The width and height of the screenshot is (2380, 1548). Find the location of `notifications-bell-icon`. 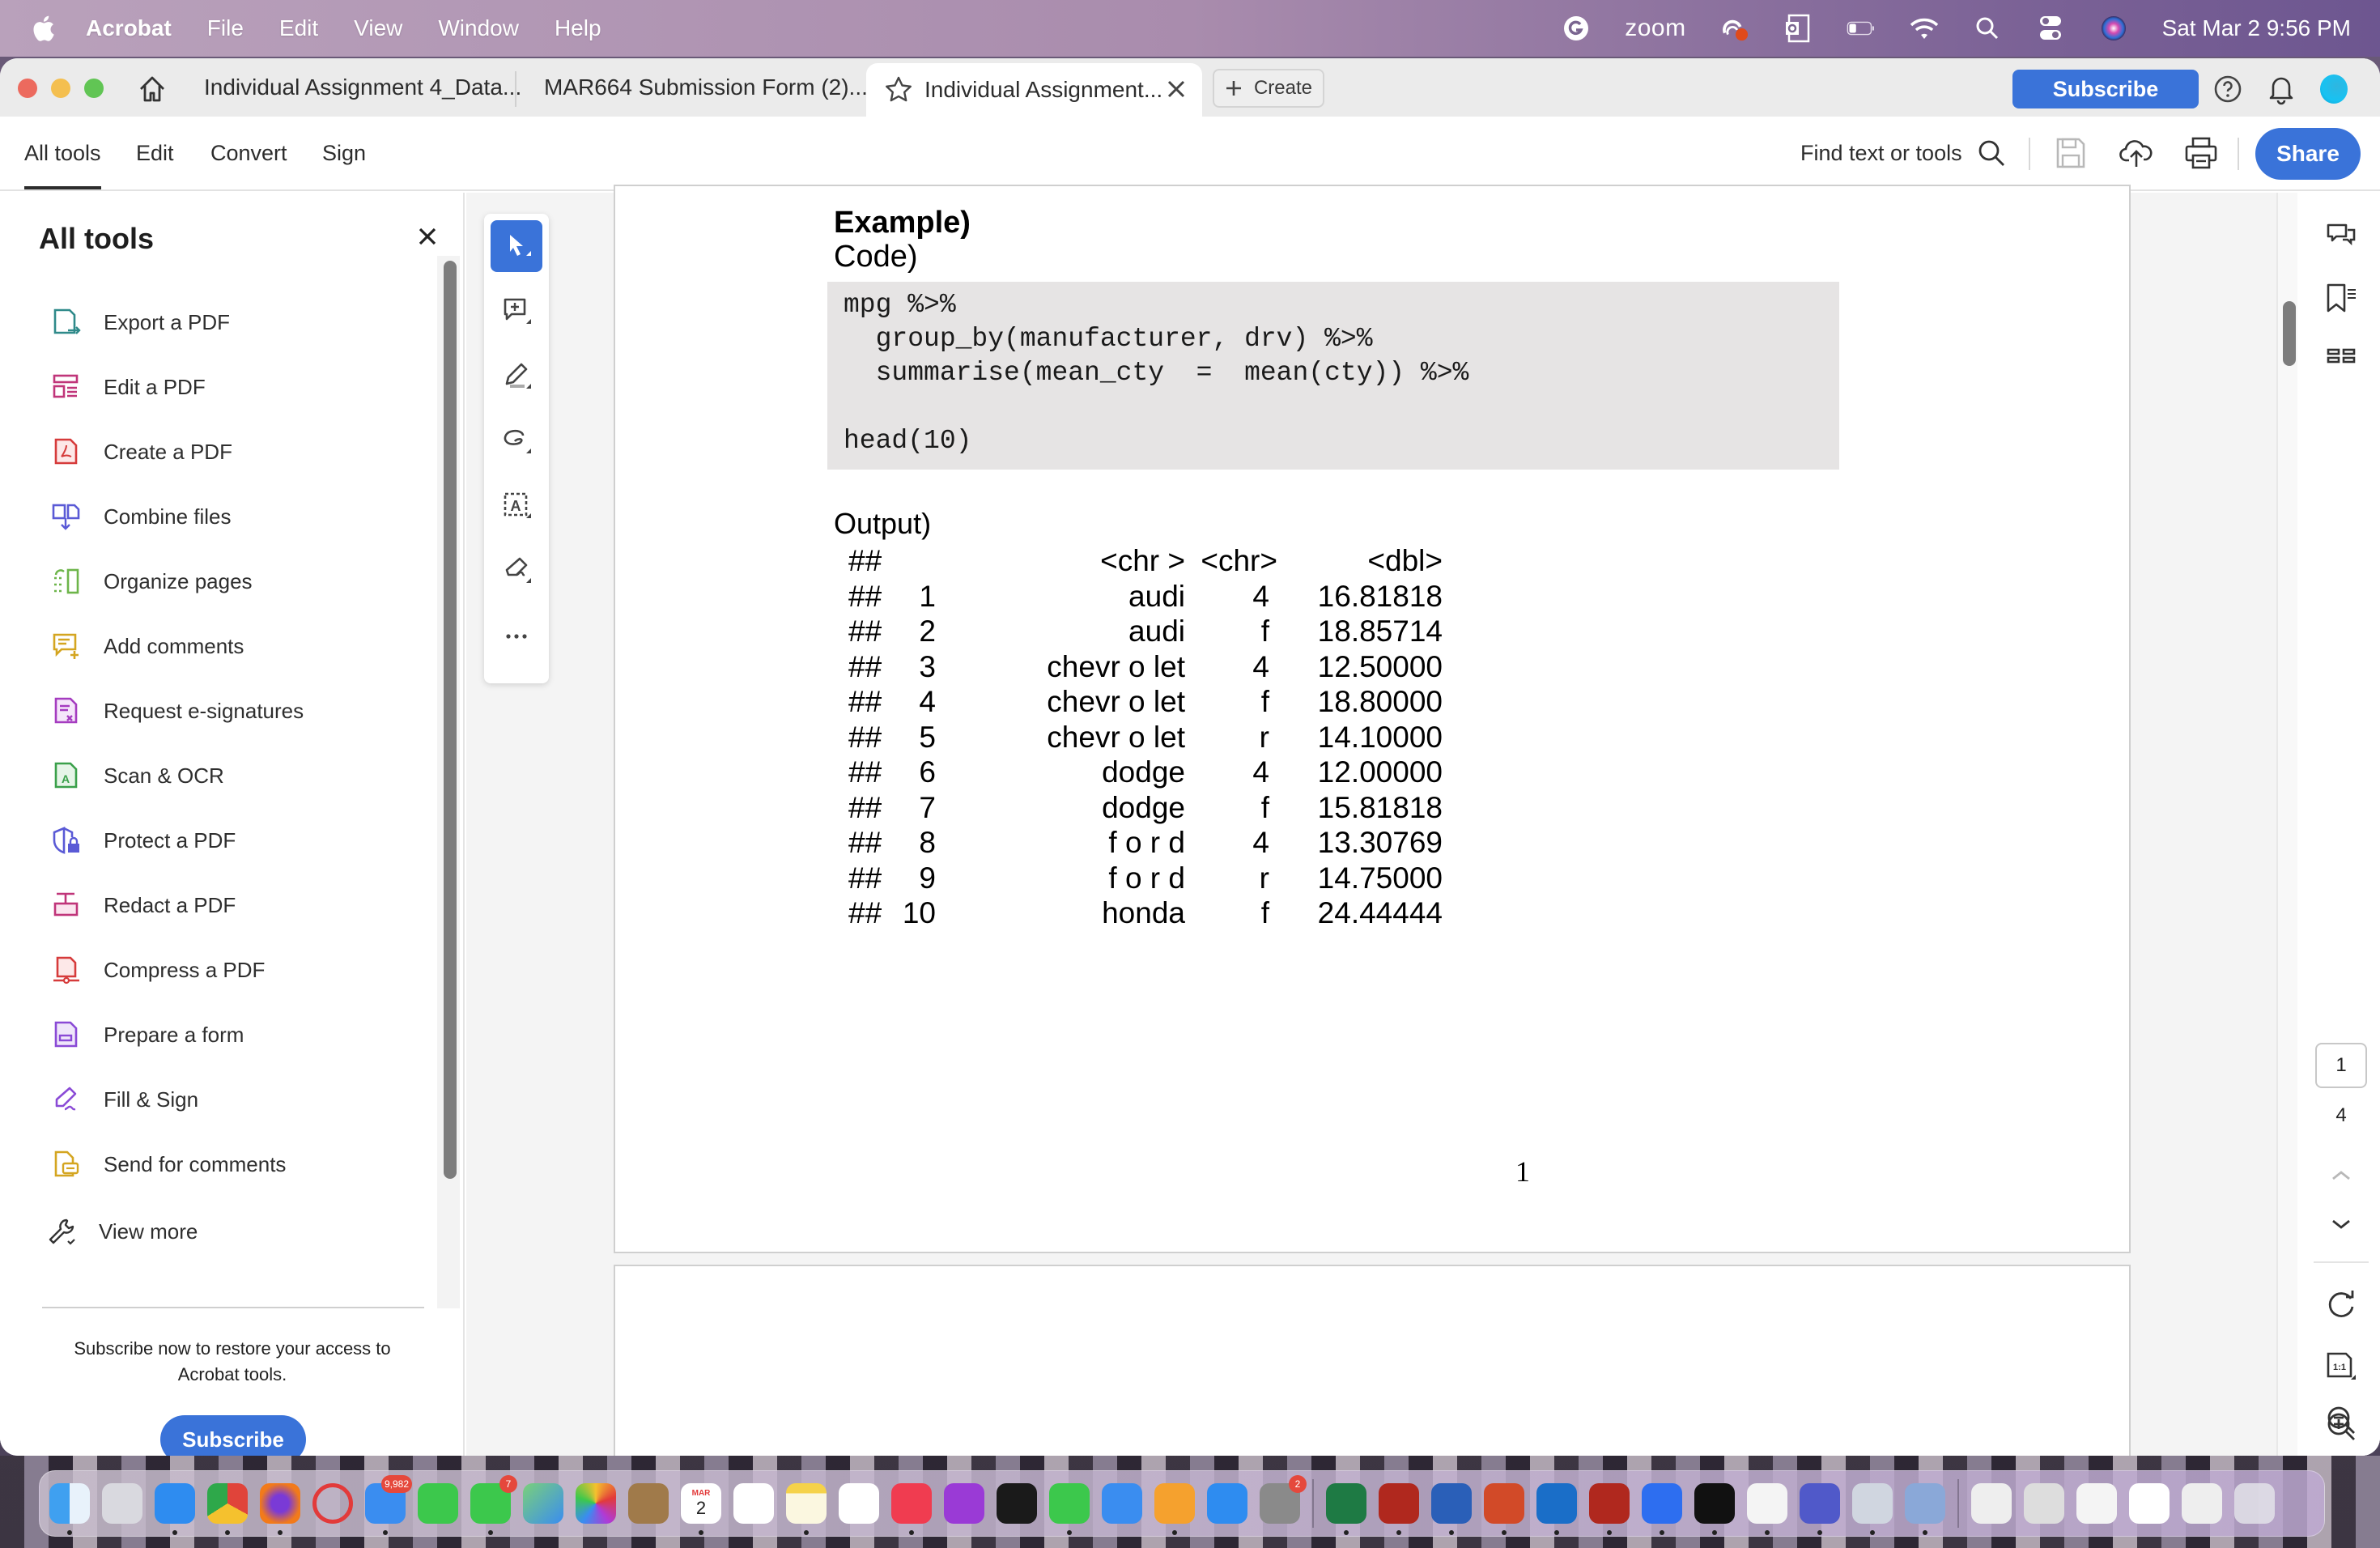

notifications-bell-icon is located at coordinates (2281, 89).